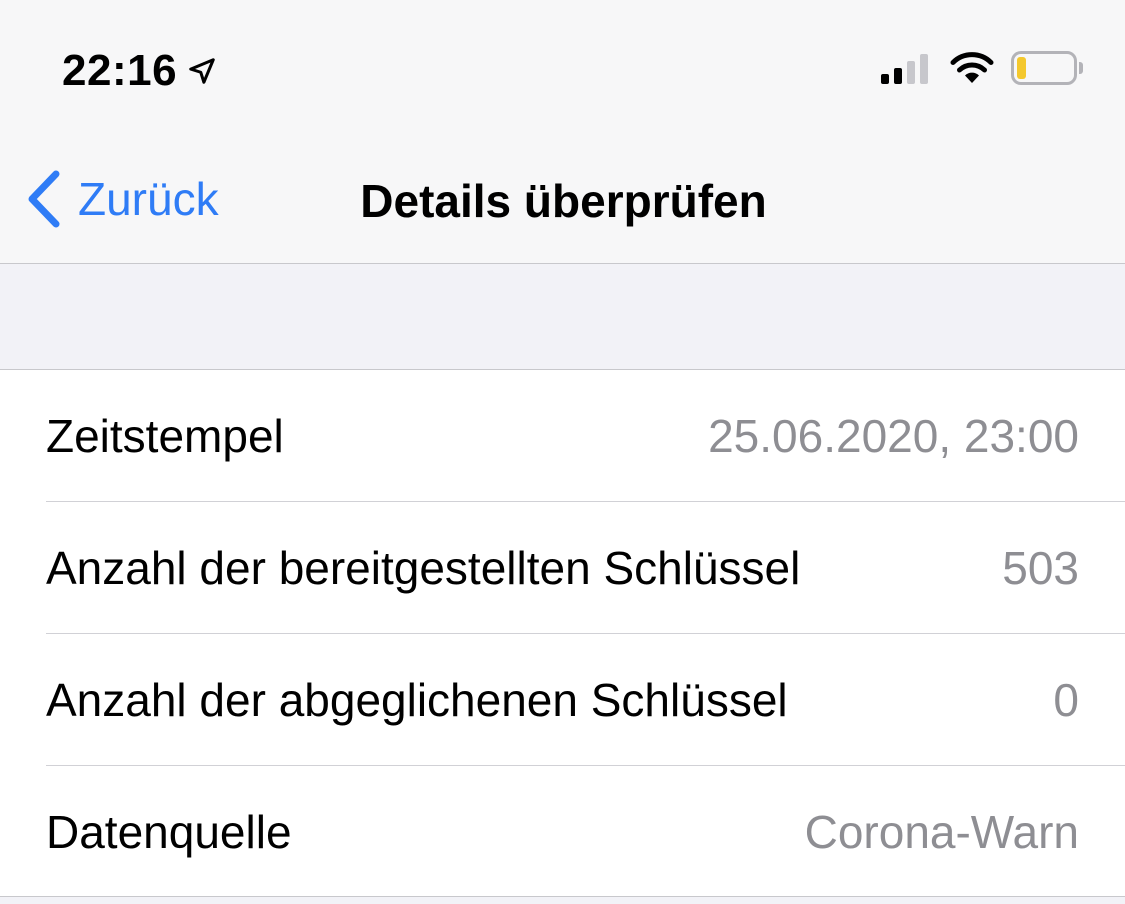 The image size is (1125, 904). What do you see at coordinates (202, 71) in the screenshot?
I see `location-arrow-icon` at bounding box center [202, 71].